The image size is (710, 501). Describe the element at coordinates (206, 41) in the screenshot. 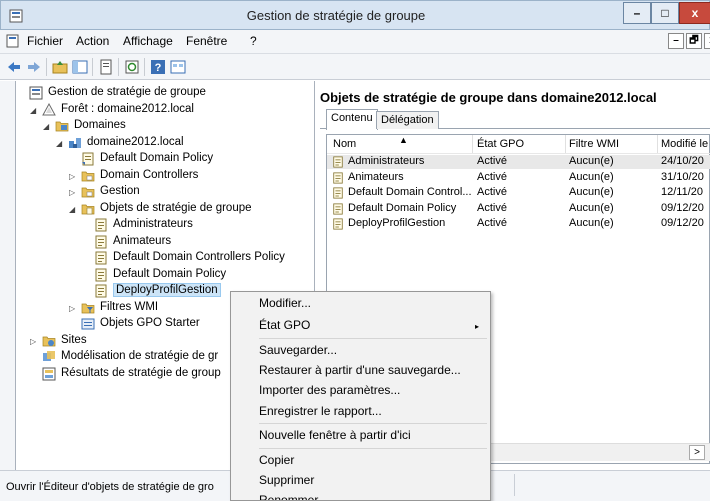

I see `menu-fenetre: Fenêtre` at that location.